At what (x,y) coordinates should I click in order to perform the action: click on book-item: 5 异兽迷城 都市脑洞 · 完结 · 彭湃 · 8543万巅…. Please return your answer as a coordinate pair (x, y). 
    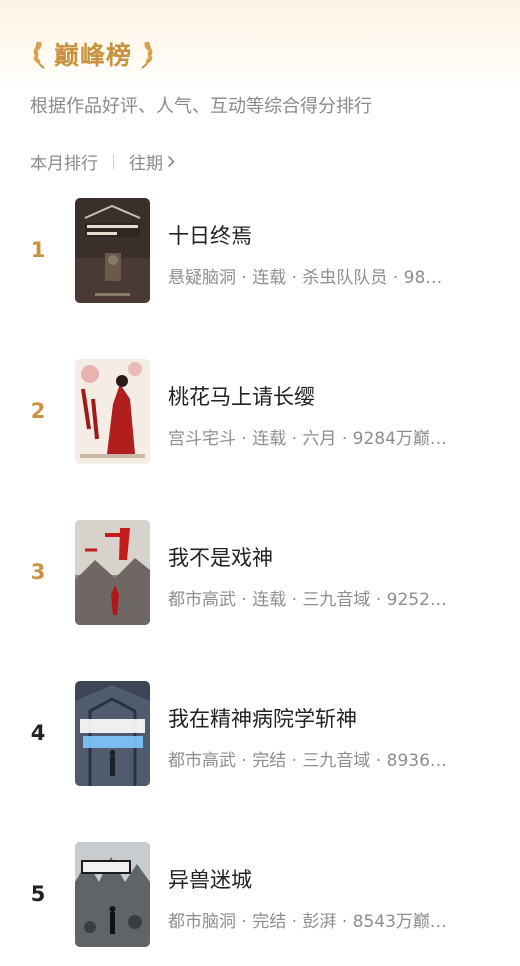
    Looking at the image, I should click on (260, 900).